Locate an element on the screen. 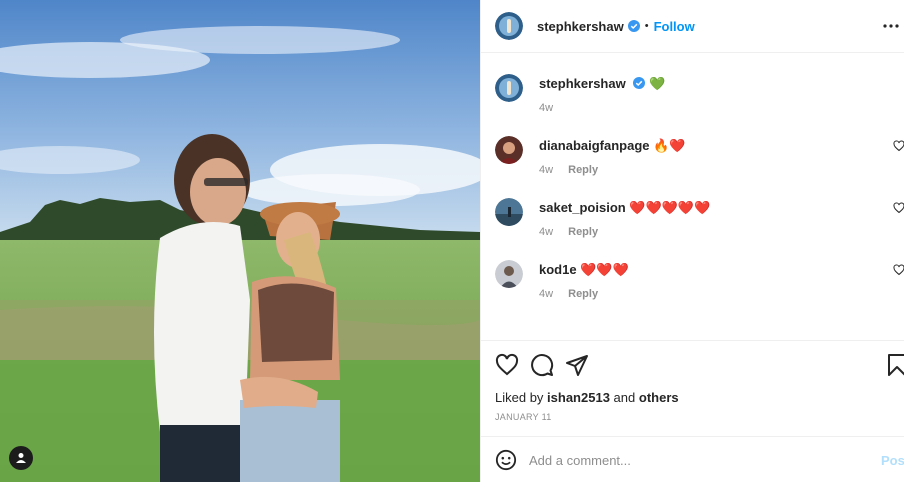  comment-input is located at coordinates (694, 460).